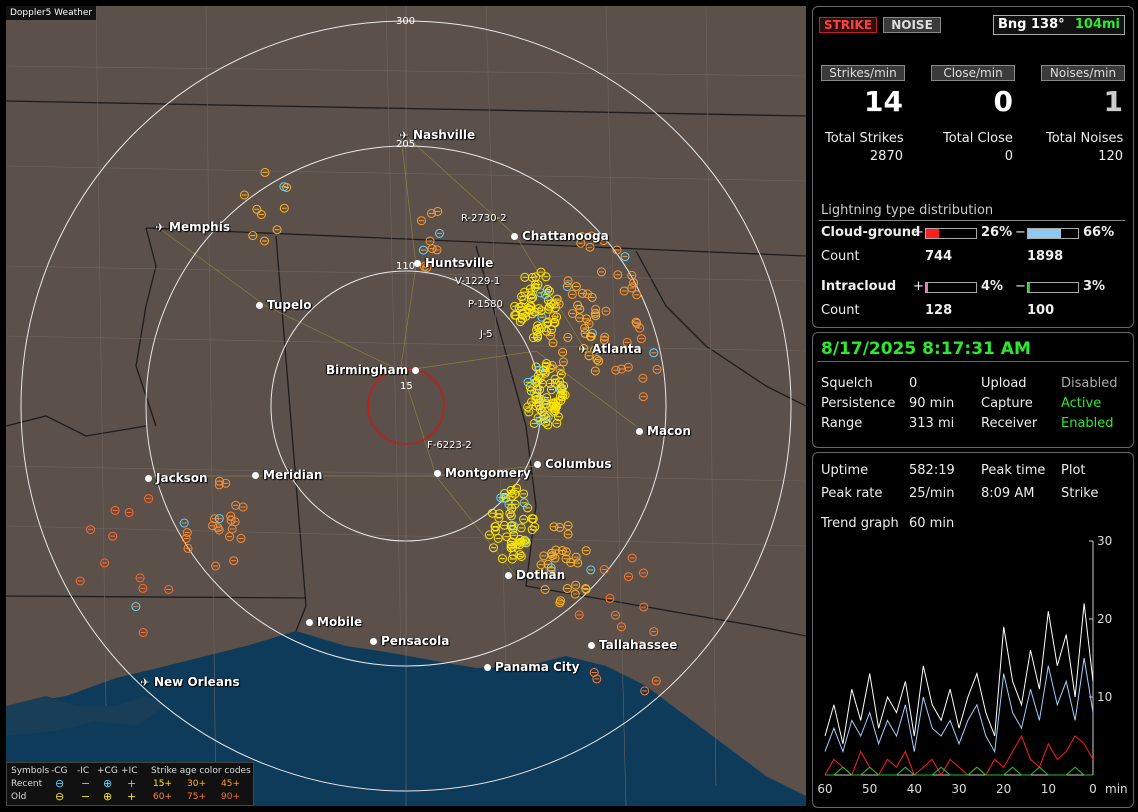  Describe the element at coordinates (1083, 73) in the screenshot. I see `noises-per-min-button: Noises/min` at that location.